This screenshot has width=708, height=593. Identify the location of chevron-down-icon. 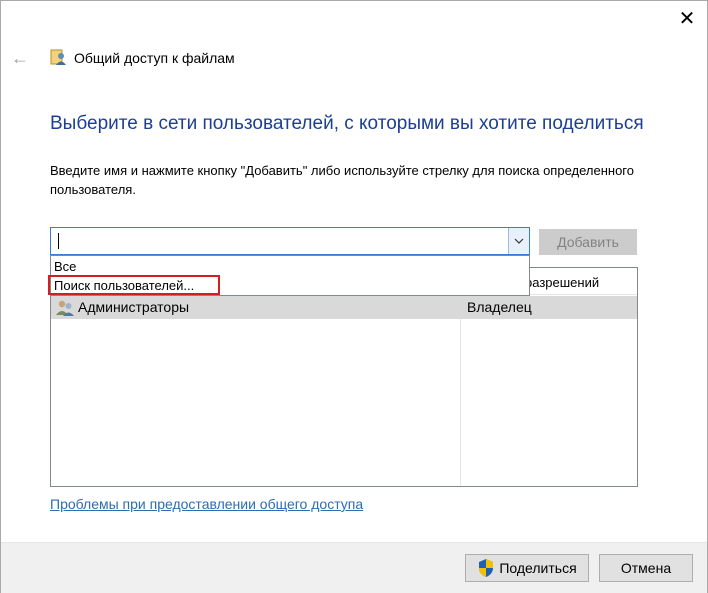
(519, 241).